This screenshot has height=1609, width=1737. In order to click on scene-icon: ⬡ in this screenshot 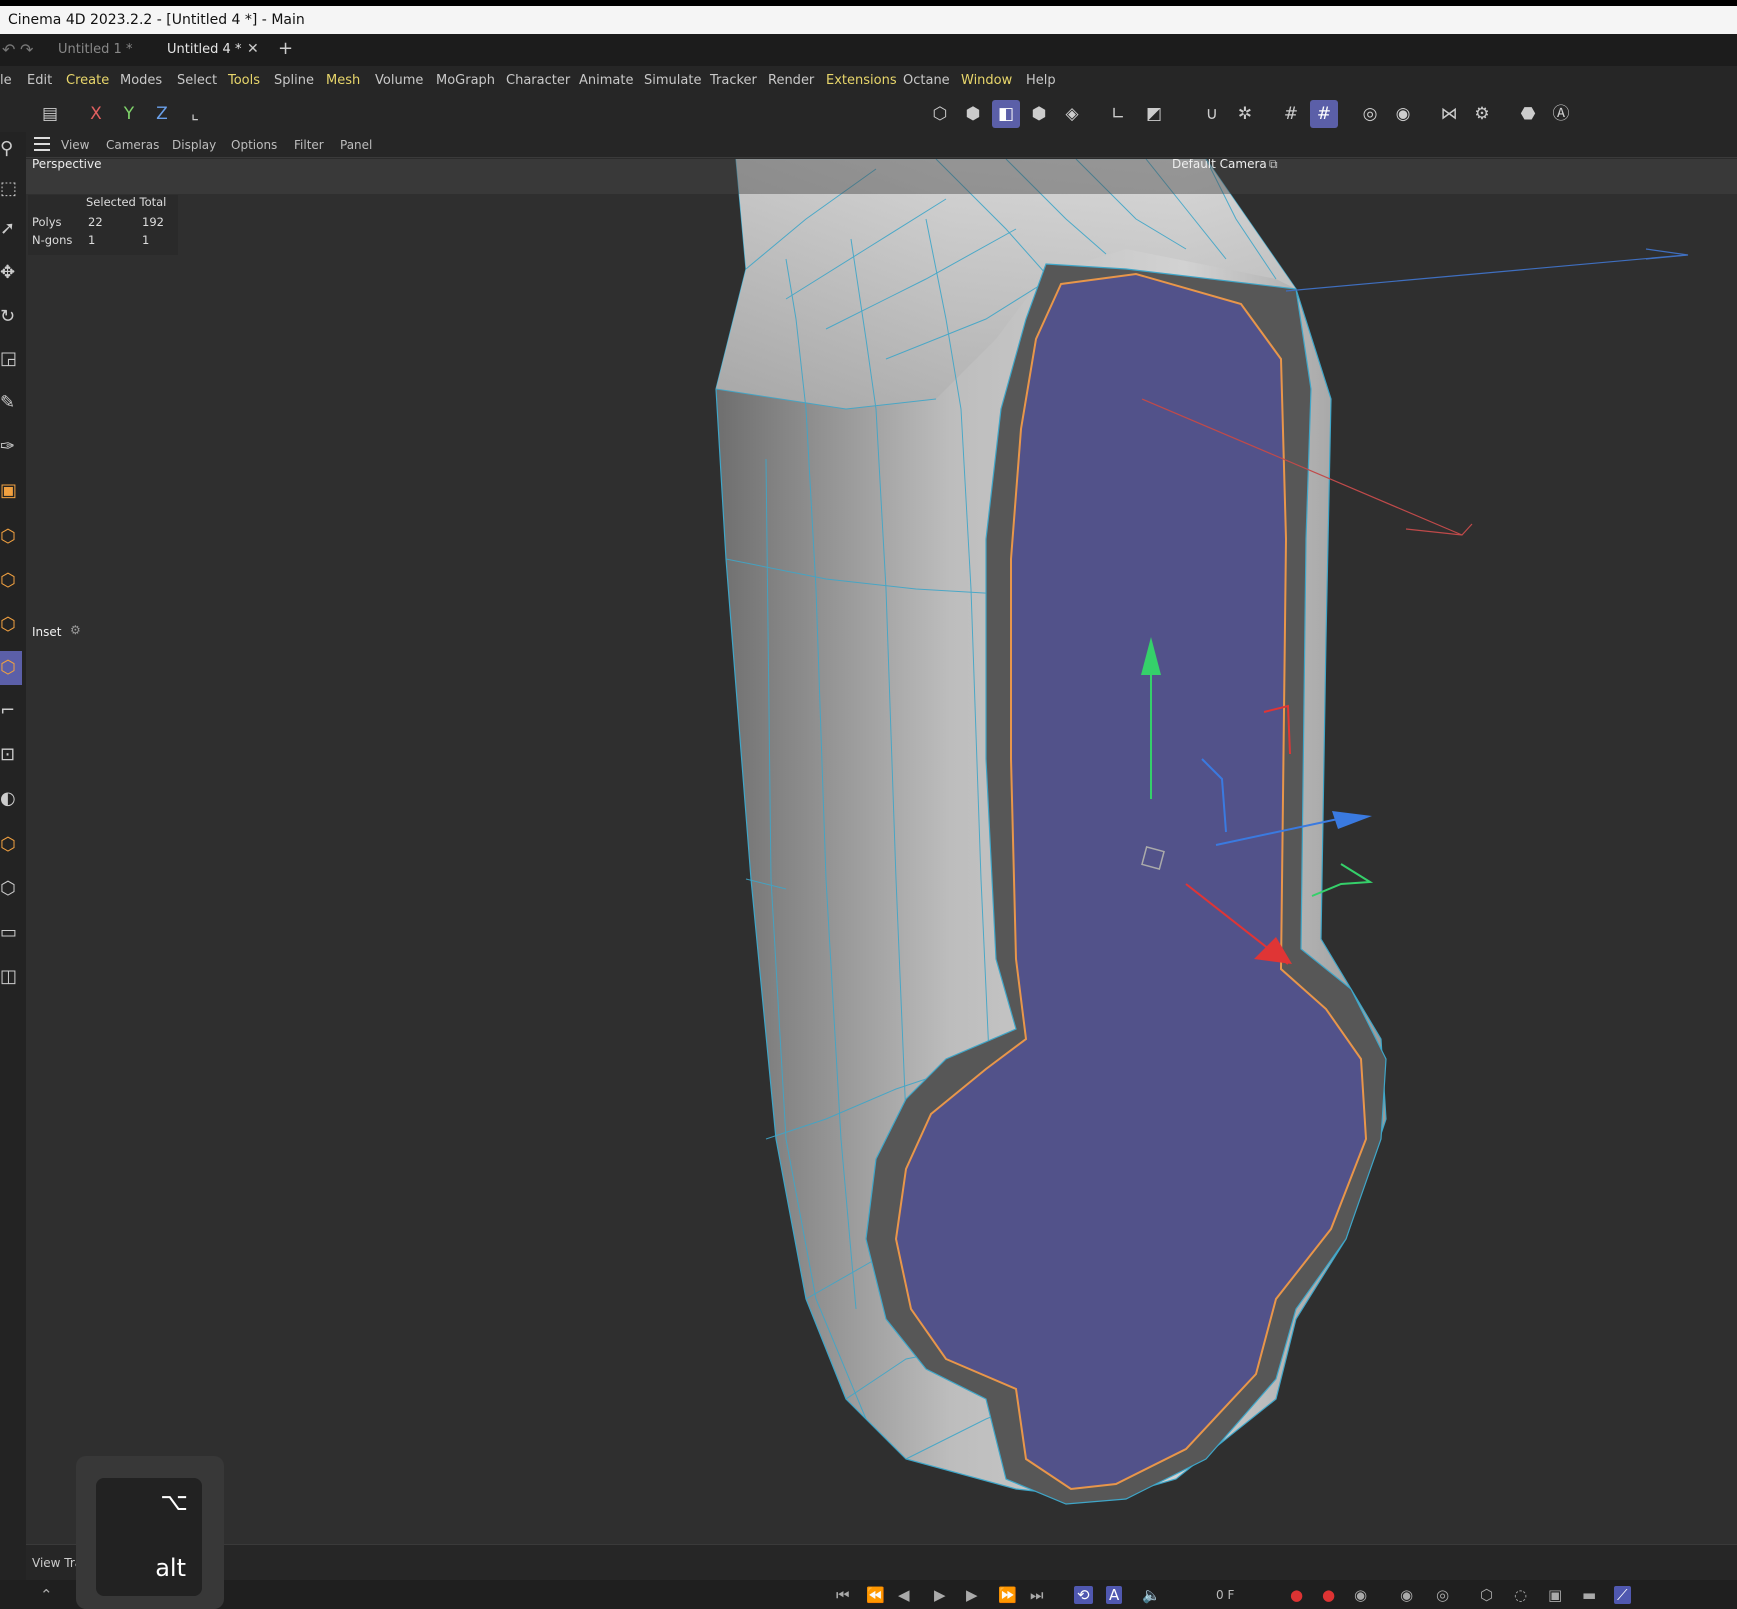, I will do `click(11, 845)`.